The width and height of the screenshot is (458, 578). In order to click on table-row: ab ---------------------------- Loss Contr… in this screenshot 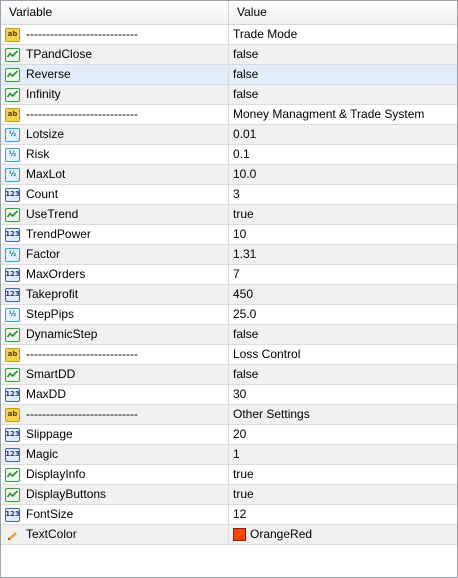, I will do `click(229, 355)`.